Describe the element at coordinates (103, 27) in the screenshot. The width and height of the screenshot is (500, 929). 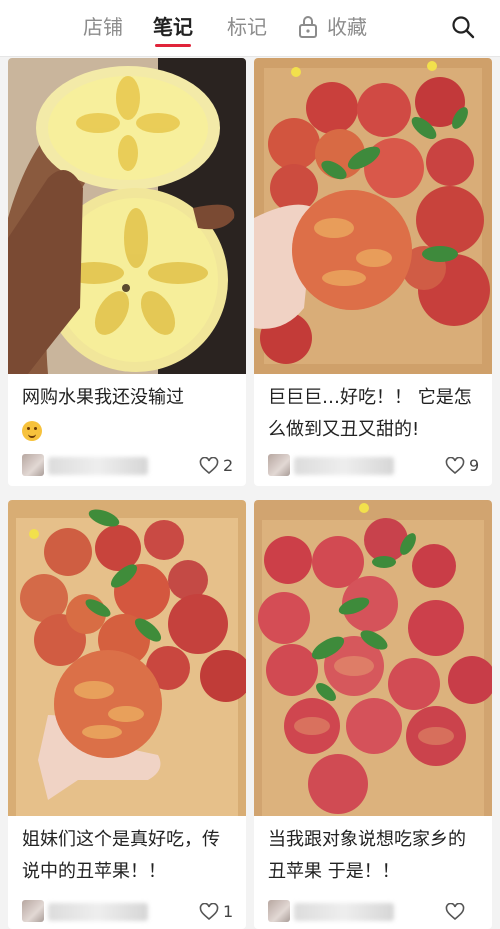
I see `tab-store: 店铺` at that location.